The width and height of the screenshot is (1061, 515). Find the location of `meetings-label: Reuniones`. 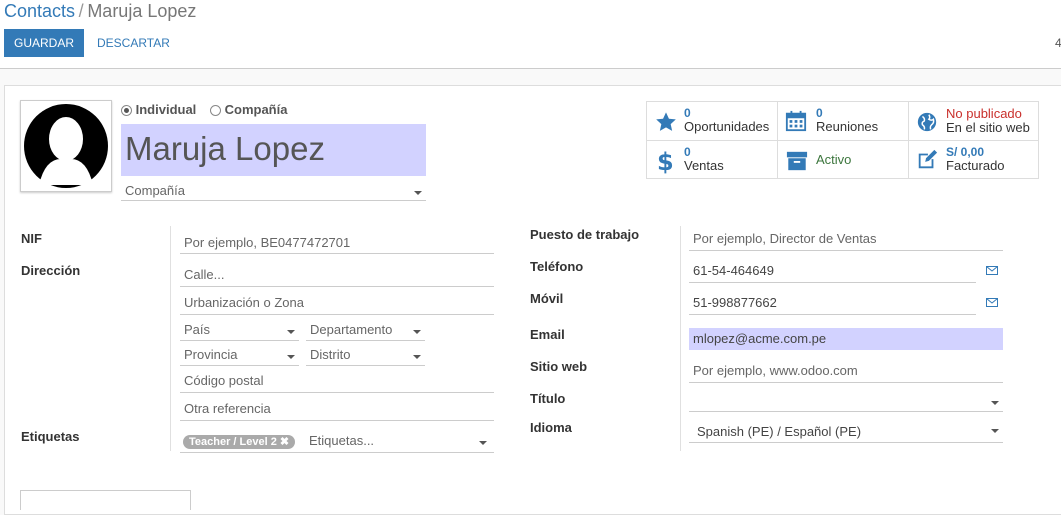

meetings-label: Reuniones is located at coordinates (847, 126).